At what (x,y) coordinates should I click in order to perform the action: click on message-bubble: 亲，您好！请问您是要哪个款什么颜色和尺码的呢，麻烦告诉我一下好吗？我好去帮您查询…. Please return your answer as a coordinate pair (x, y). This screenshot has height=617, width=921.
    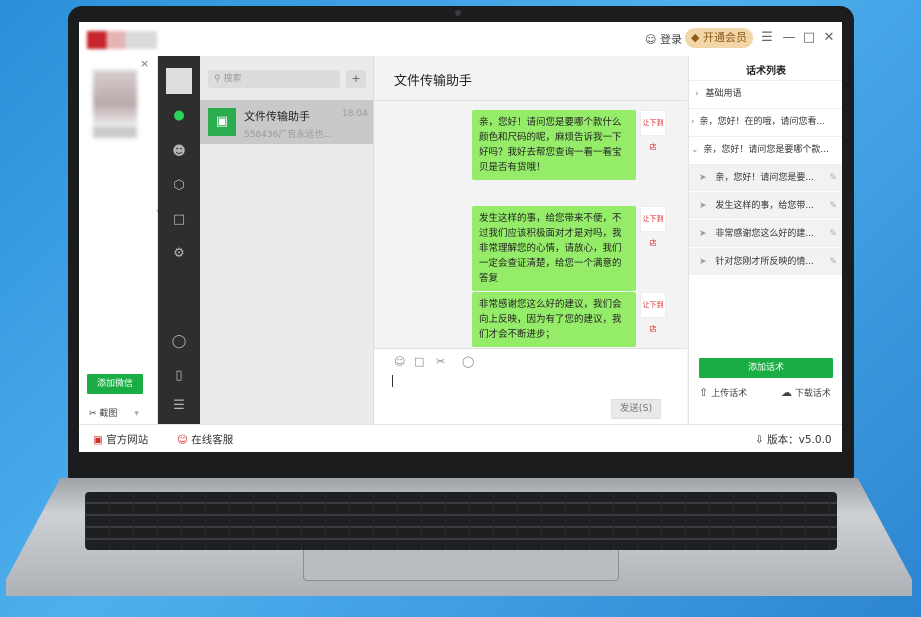
    Looking at the image, I should click on (554, 145).